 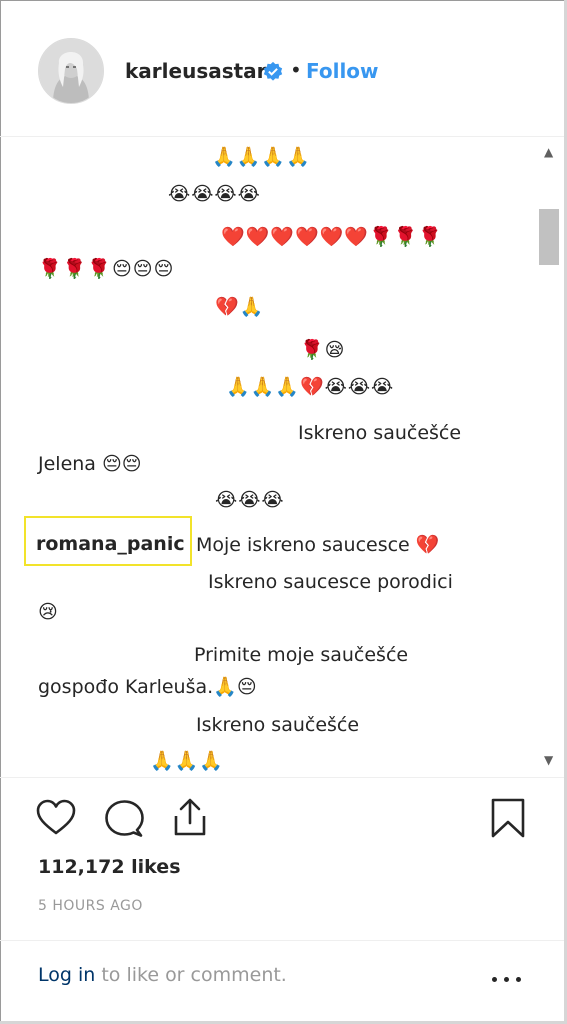 What do you see at coordinates (108, 541) in the screenshot?
I see `username-highlight-box` at bounding box center [108, 541].